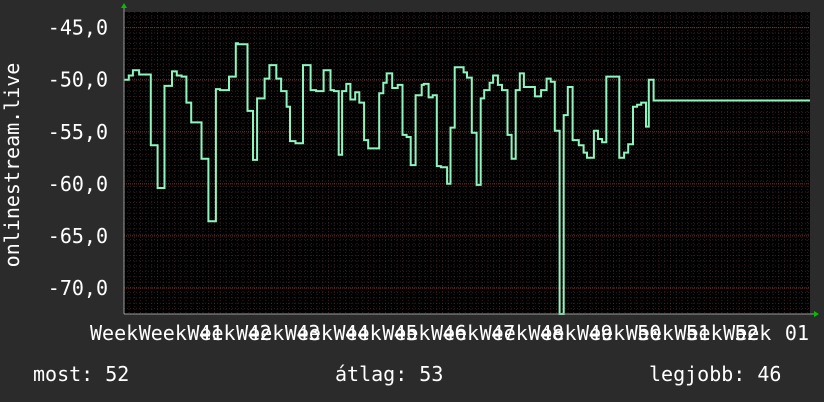 Image resolution: width=824 pixels, height=402 pixels. I want to click on x-axis-arrow, so click(816, 314).